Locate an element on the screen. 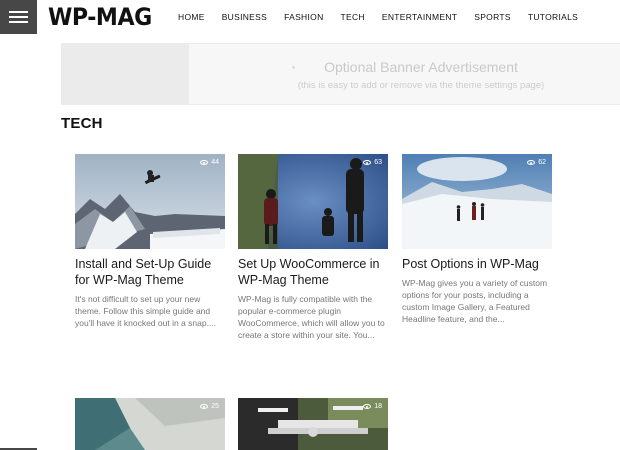  post-thumbnail: 63 is located at coordinates (313, 201).